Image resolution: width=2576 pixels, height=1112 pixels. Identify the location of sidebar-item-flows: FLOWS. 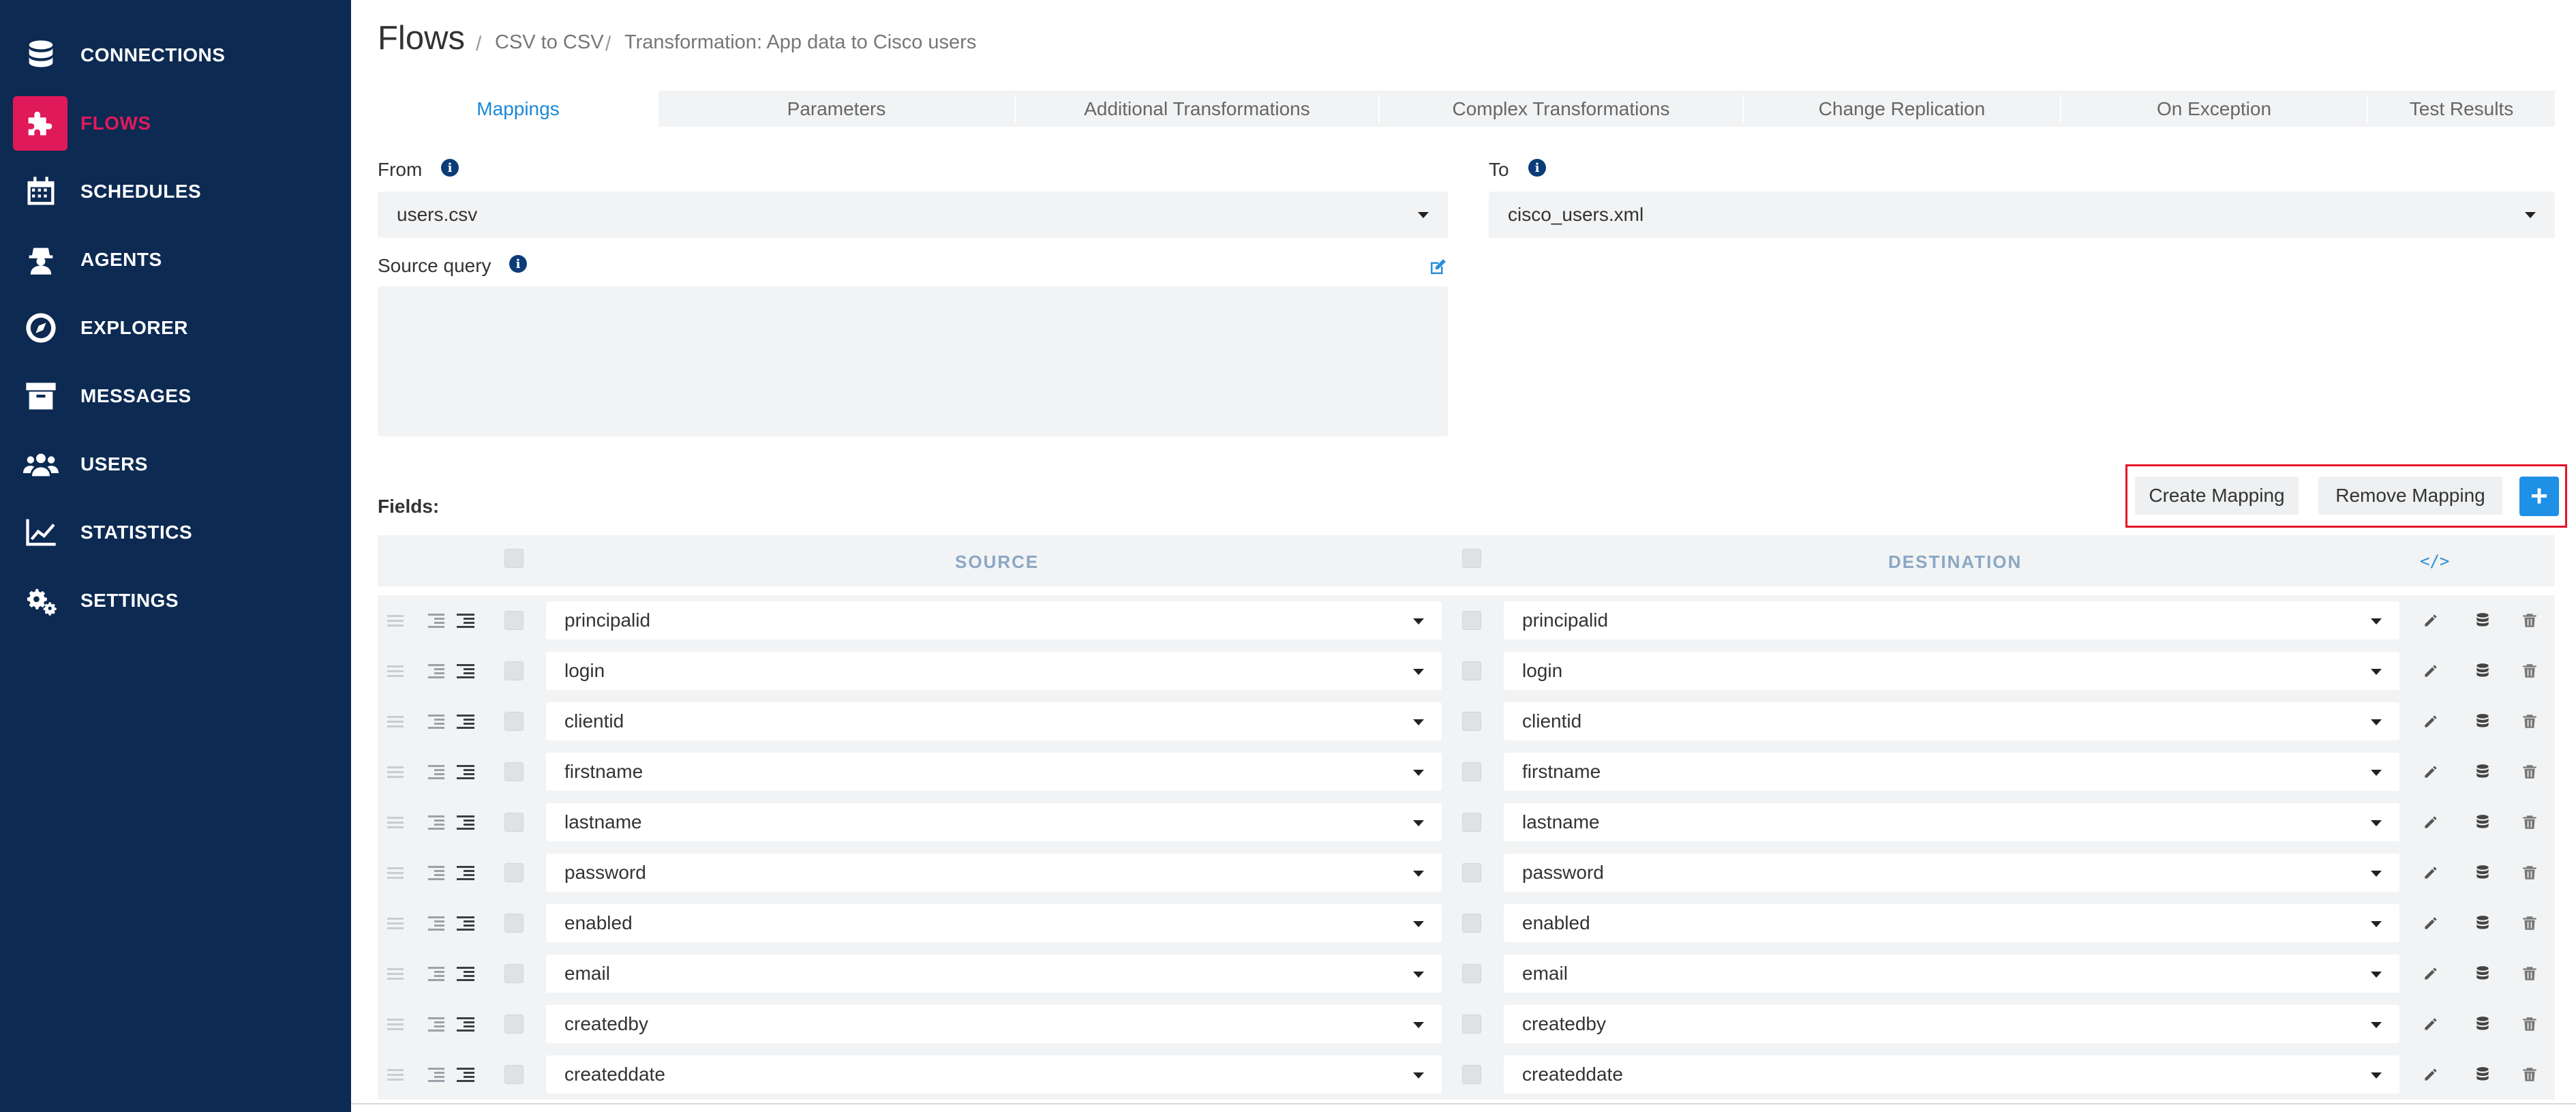
(175, 124).